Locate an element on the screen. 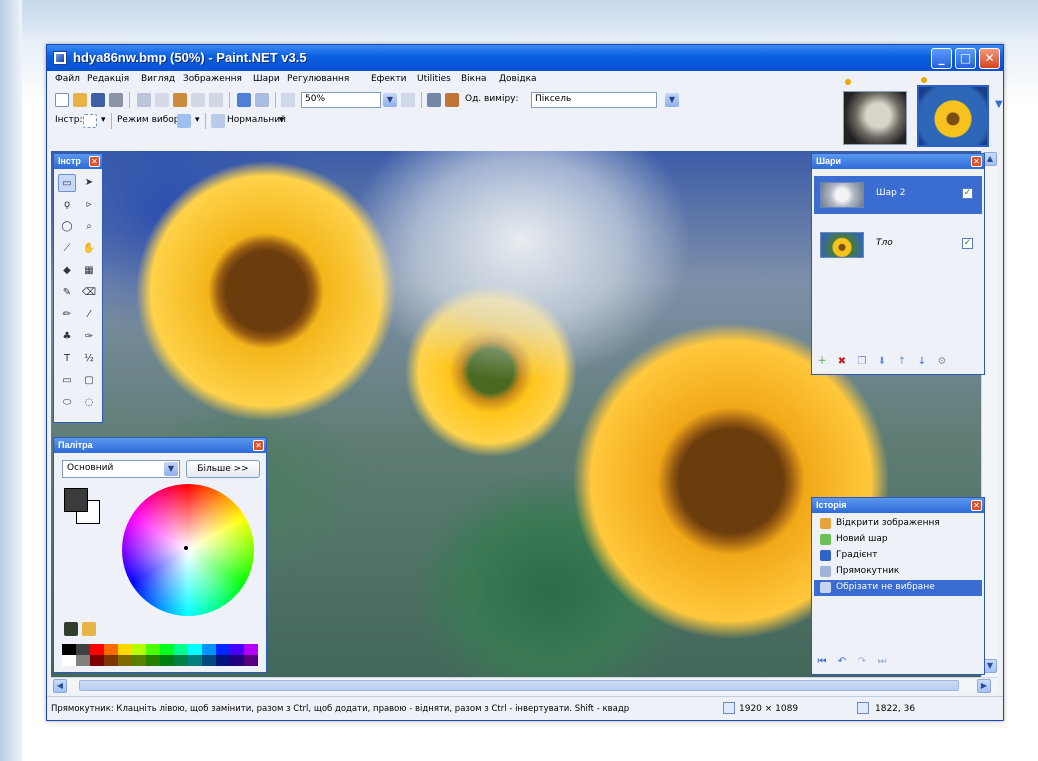  image-thumbnail-sunflowers is located at coordinates (953, 116).